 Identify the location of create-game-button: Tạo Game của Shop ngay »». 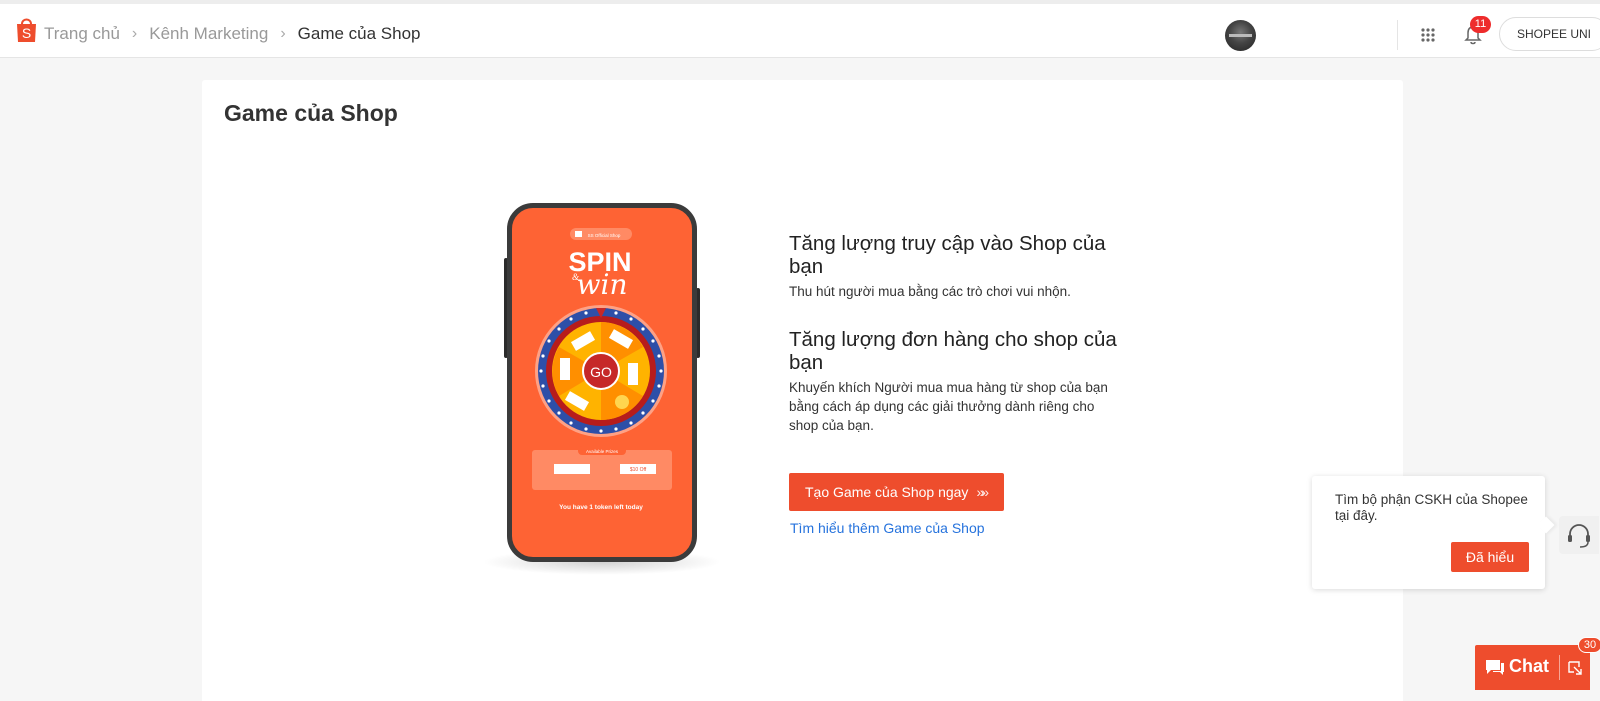
(896, 492).